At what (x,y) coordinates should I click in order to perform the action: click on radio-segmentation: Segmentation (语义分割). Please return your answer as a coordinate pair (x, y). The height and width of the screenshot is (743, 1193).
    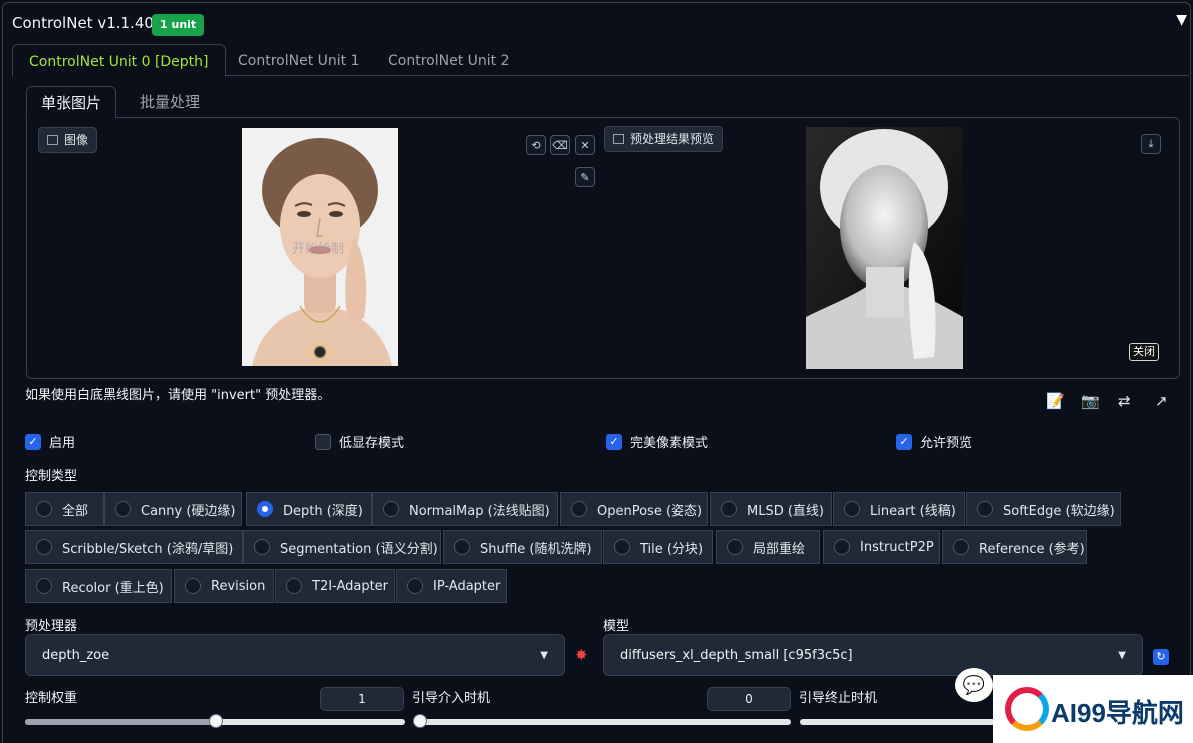
    Looking at the image, I should click on (342, 547).